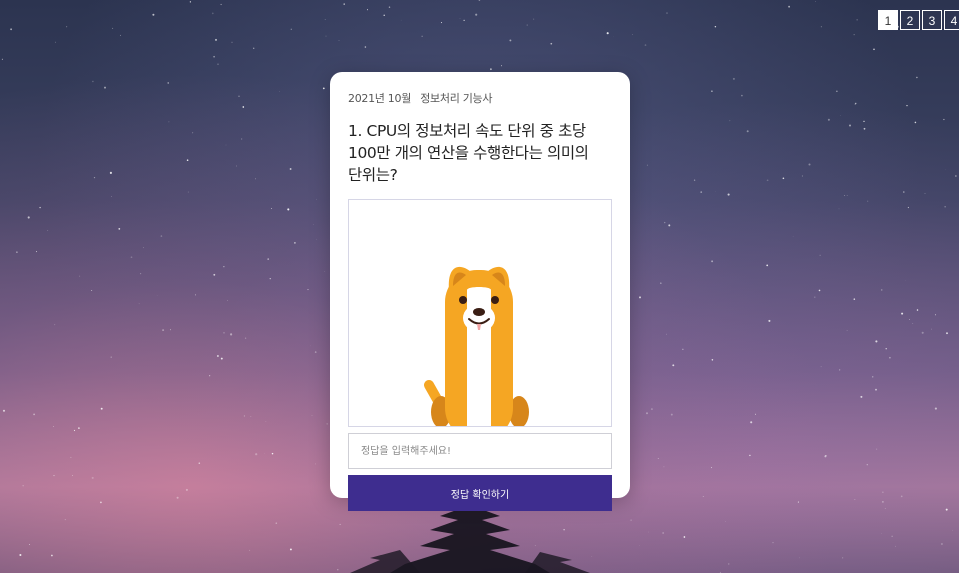 The height and width of the screenshot is (573, 959). Describe the element at coordinates (456, 98) in the screenshot. I see `exam-name: 정보처리 기능사` at that location.